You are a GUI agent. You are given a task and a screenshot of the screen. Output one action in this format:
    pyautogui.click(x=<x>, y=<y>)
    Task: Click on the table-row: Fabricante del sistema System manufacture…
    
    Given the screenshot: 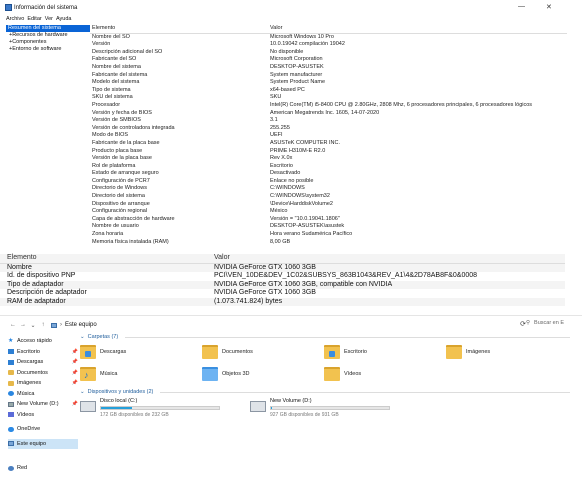 What is the action you would take?
    pyautogui.click(x=328, y=76)
    